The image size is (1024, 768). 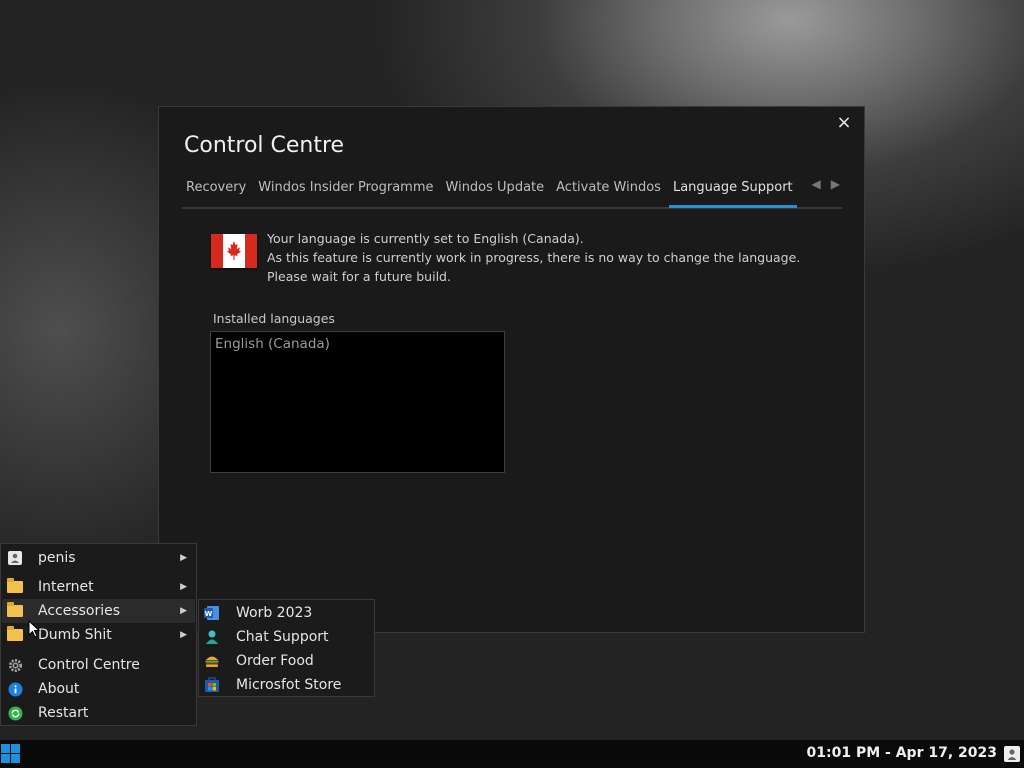 What do you see at coordinates (282, 637) in the screenshot?
I see `submenu-item-label: Chat Support` at bounding box center [282, 637].